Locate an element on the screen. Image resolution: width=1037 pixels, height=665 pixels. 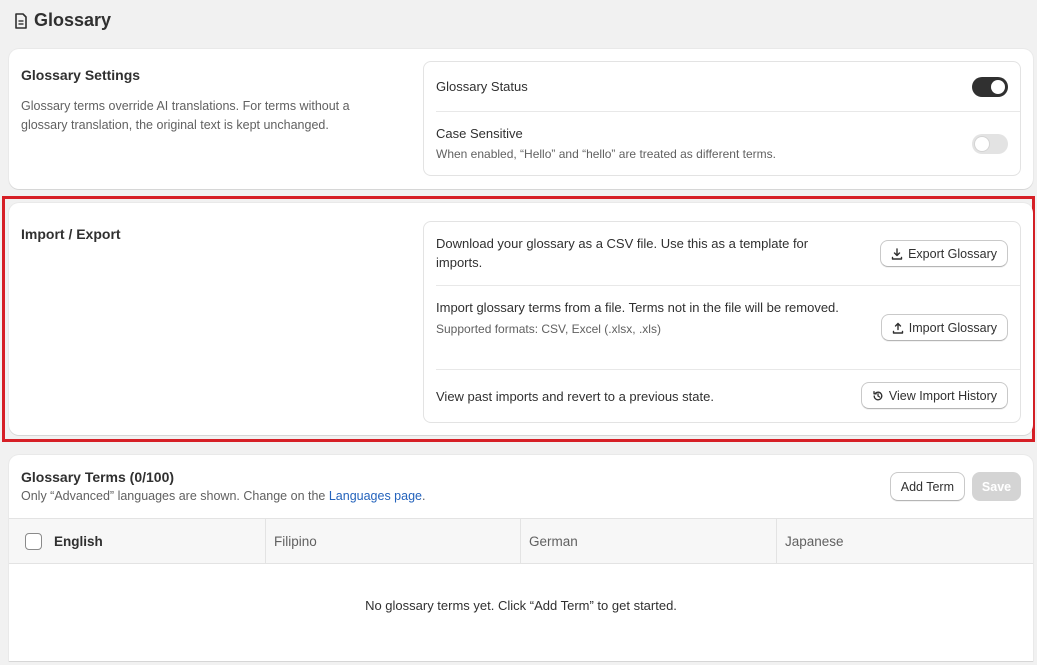
page-title: Glossary is located at coordinates (73, 20).